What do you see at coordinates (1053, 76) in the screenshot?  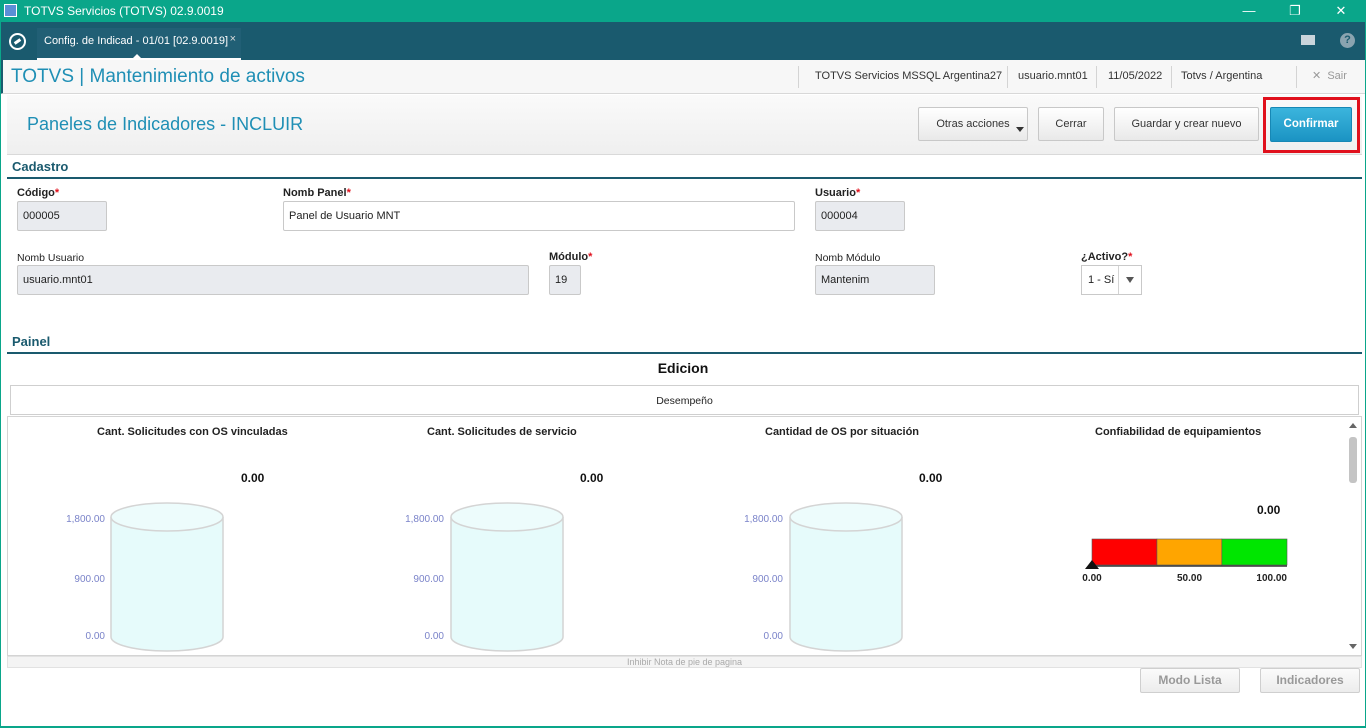 I see `header-user: usuario.mnt01` at bounding box center [1053, 76].